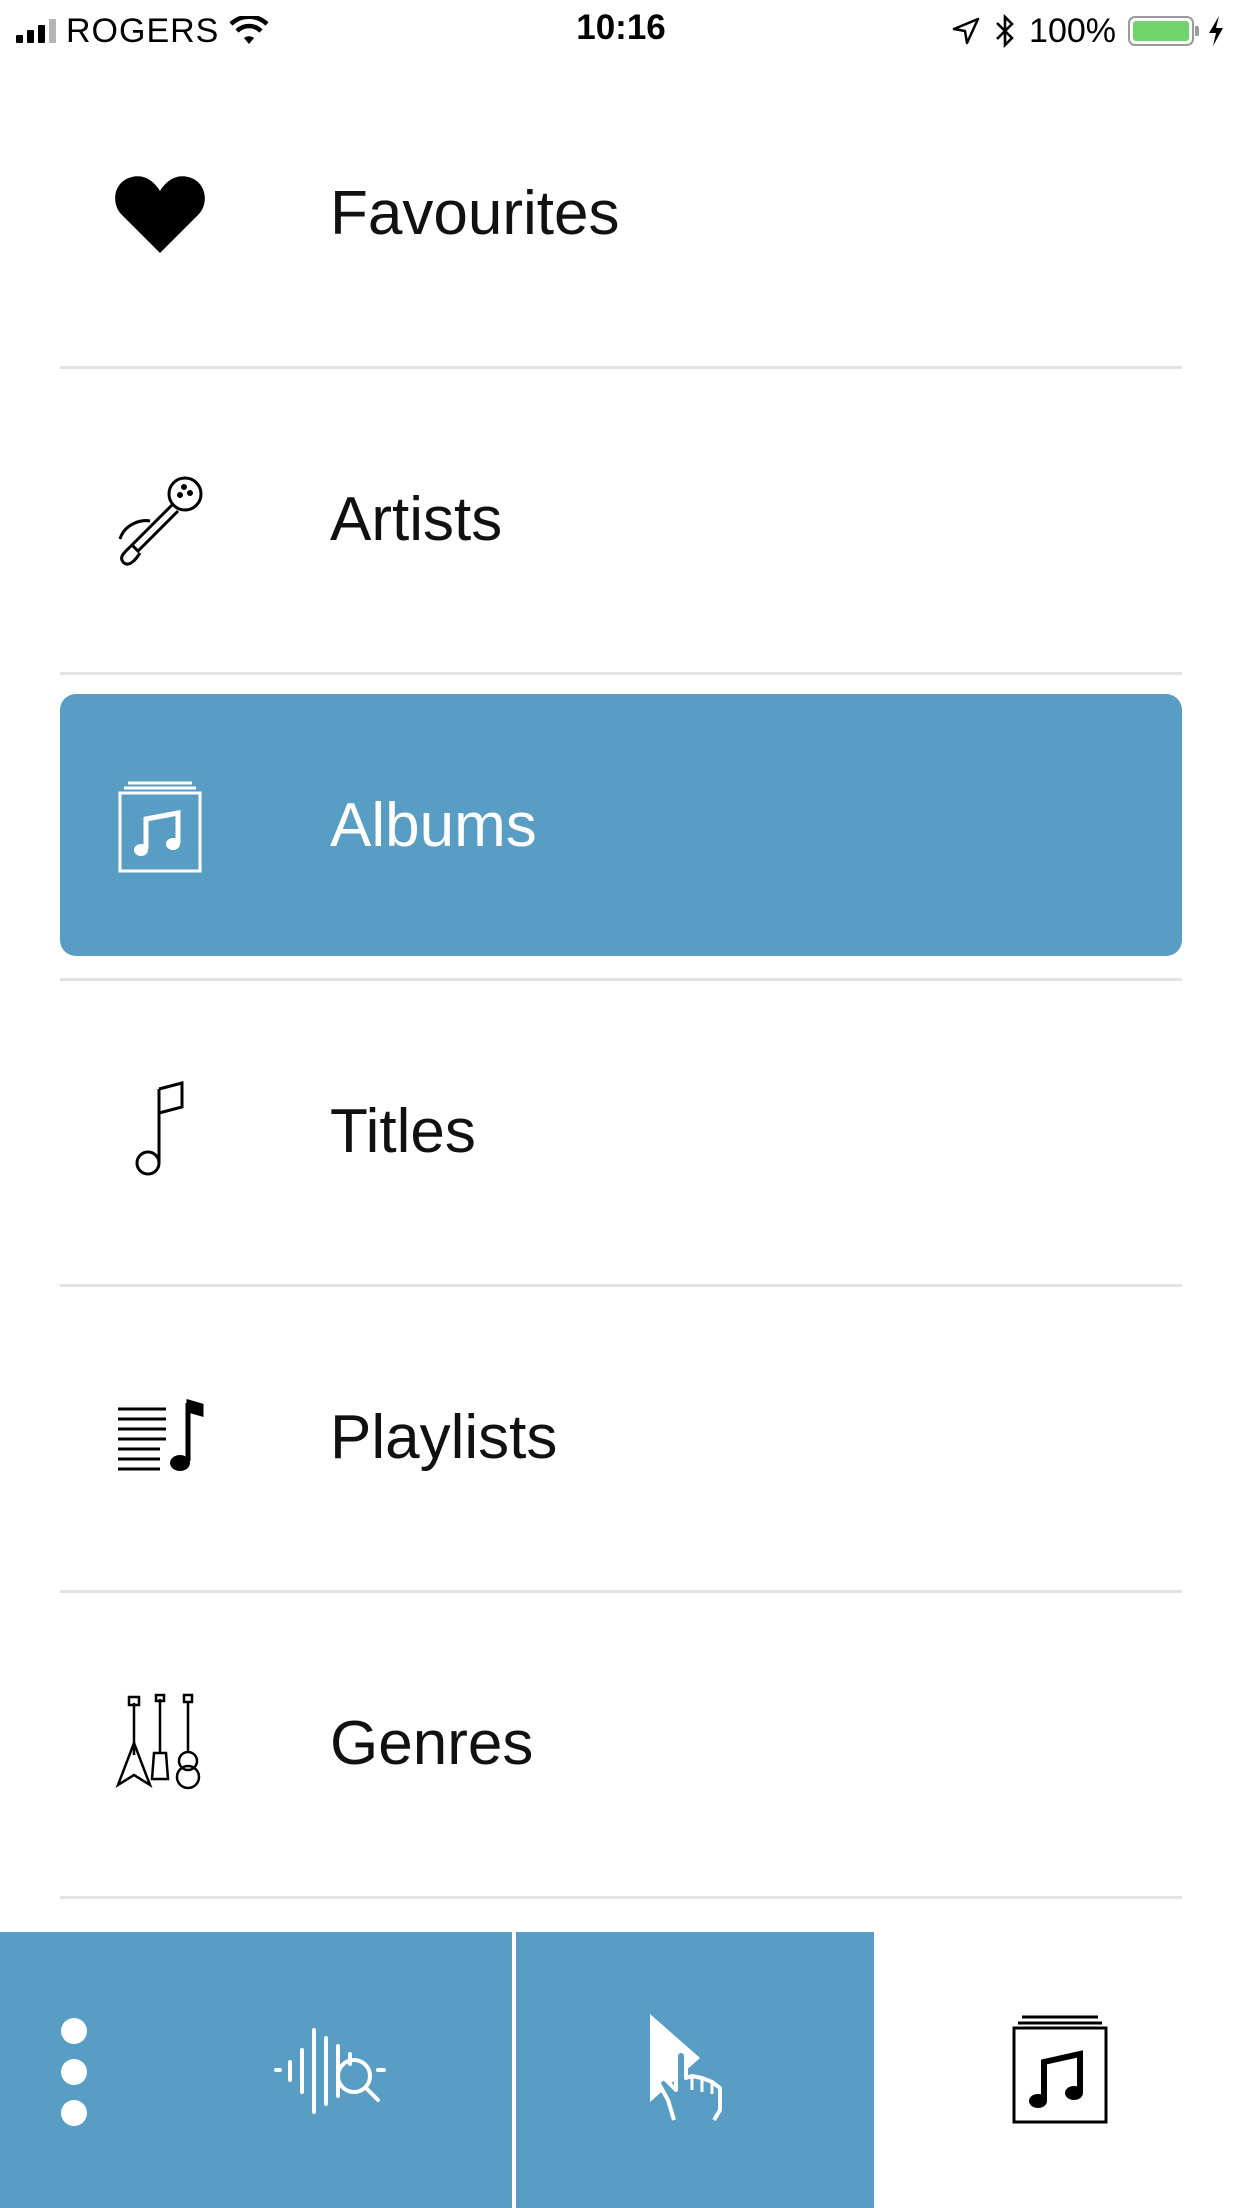  I want to click on menu-item-albums: Albums, so click(621, 825).